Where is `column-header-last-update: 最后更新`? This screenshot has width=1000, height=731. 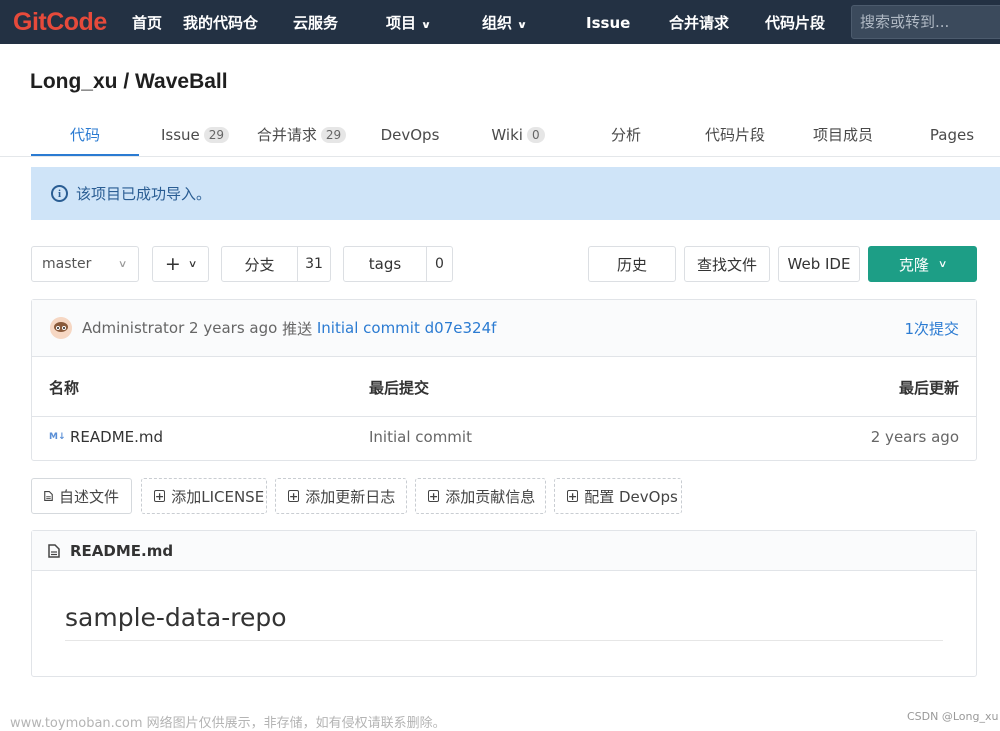
column-header-last-update: 最后更新 is located at coordinates (928, 388).